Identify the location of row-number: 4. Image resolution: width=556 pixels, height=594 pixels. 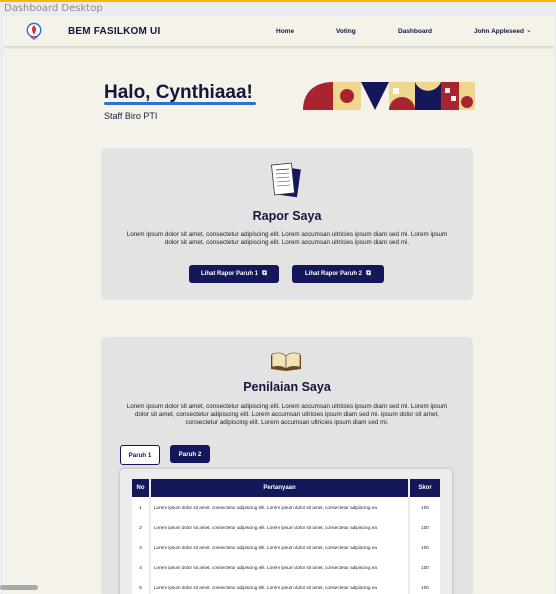
(140, 567).